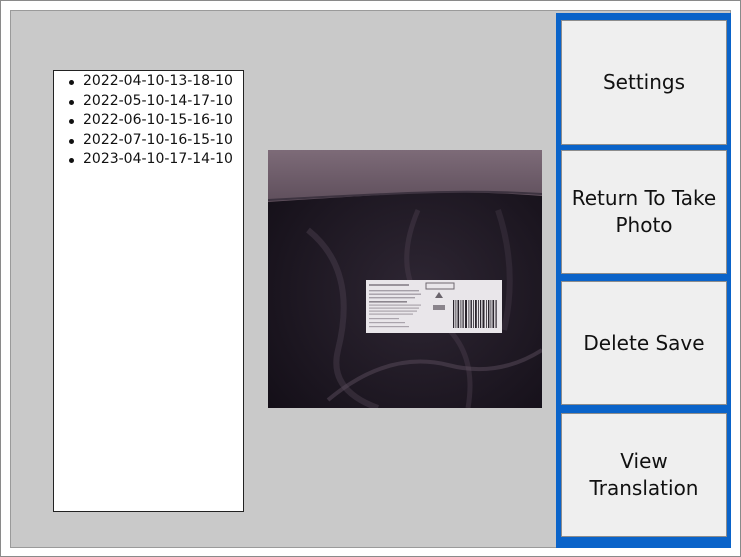 This screenshot has width=741, height=557. I want to click on view-translation-button: View Translation, so click(644, 475).